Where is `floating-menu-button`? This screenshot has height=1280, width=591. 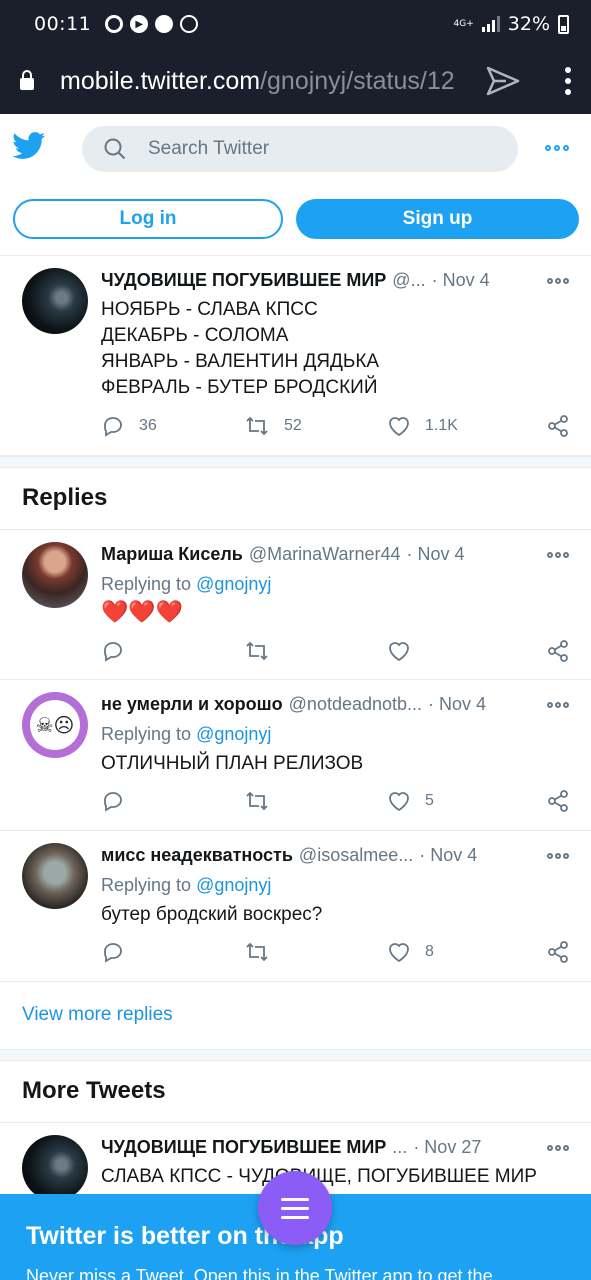 floating-menu-button is located at coordinates (295, 1208).